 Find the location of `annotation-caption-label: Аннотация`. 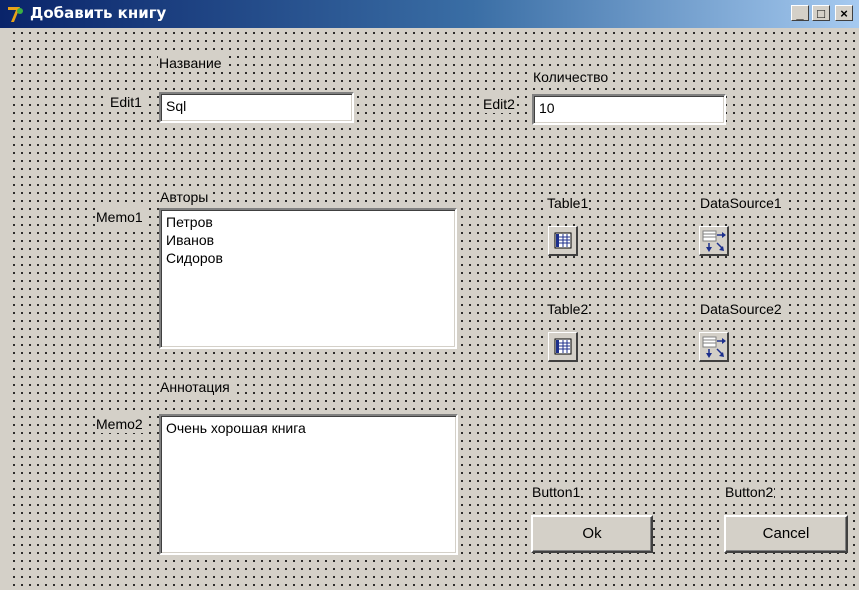

annotation-caption-label: Аннотация is located at coordinates (195, 387).